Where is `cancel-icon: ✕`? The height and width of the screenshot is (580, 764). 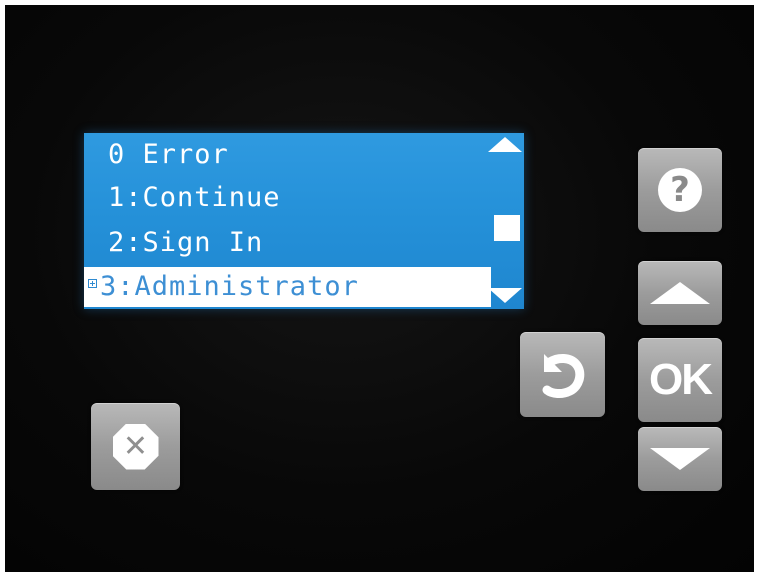 cancel-icon: ✕ is located at coordinates (135, 446).